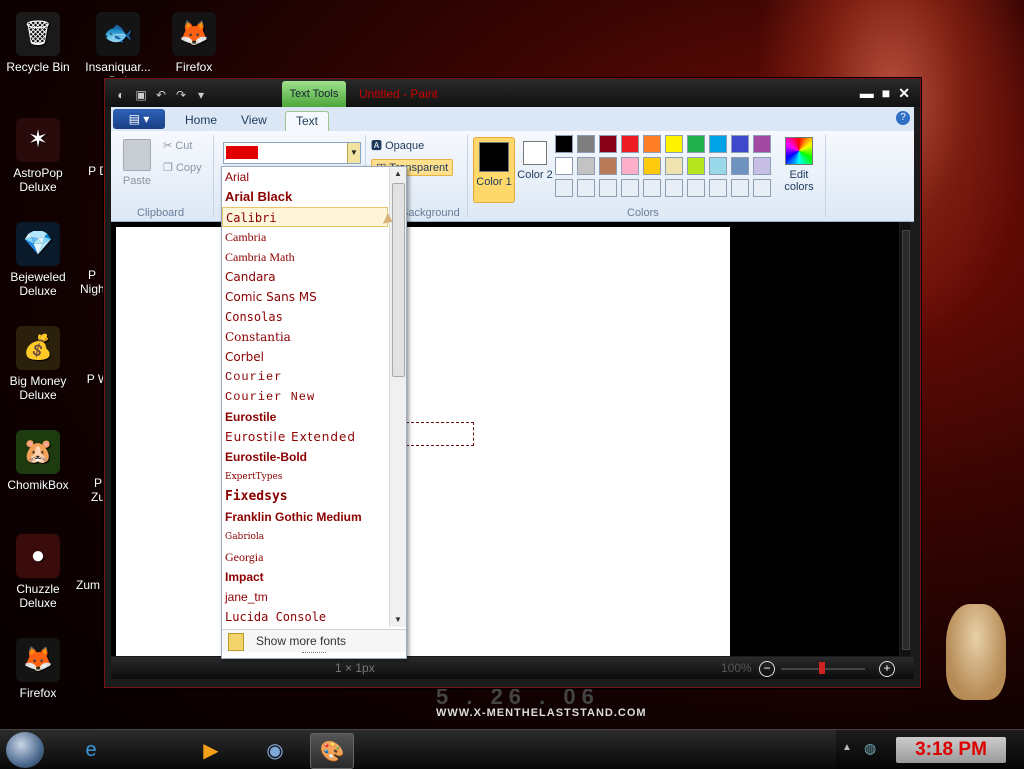  What do you see at coordinates (799, 165) in the screenshot?
I see `edit-colors-button: Edit colors` at bounding box center [799, 165].